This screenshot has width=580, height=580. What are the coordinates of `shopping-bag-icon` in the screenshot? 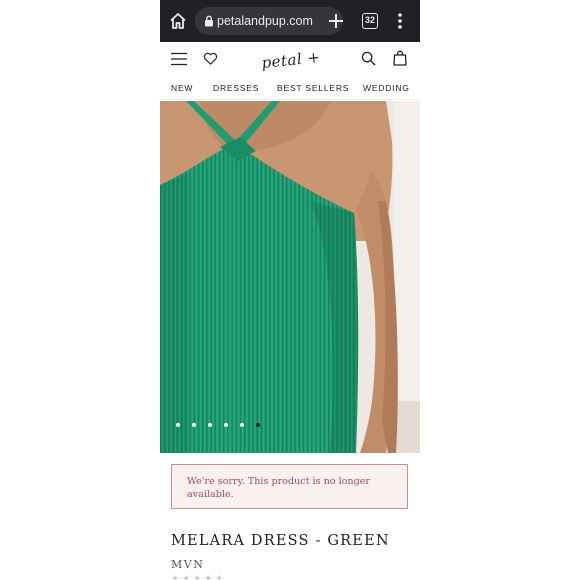 It's located at (400, 58).